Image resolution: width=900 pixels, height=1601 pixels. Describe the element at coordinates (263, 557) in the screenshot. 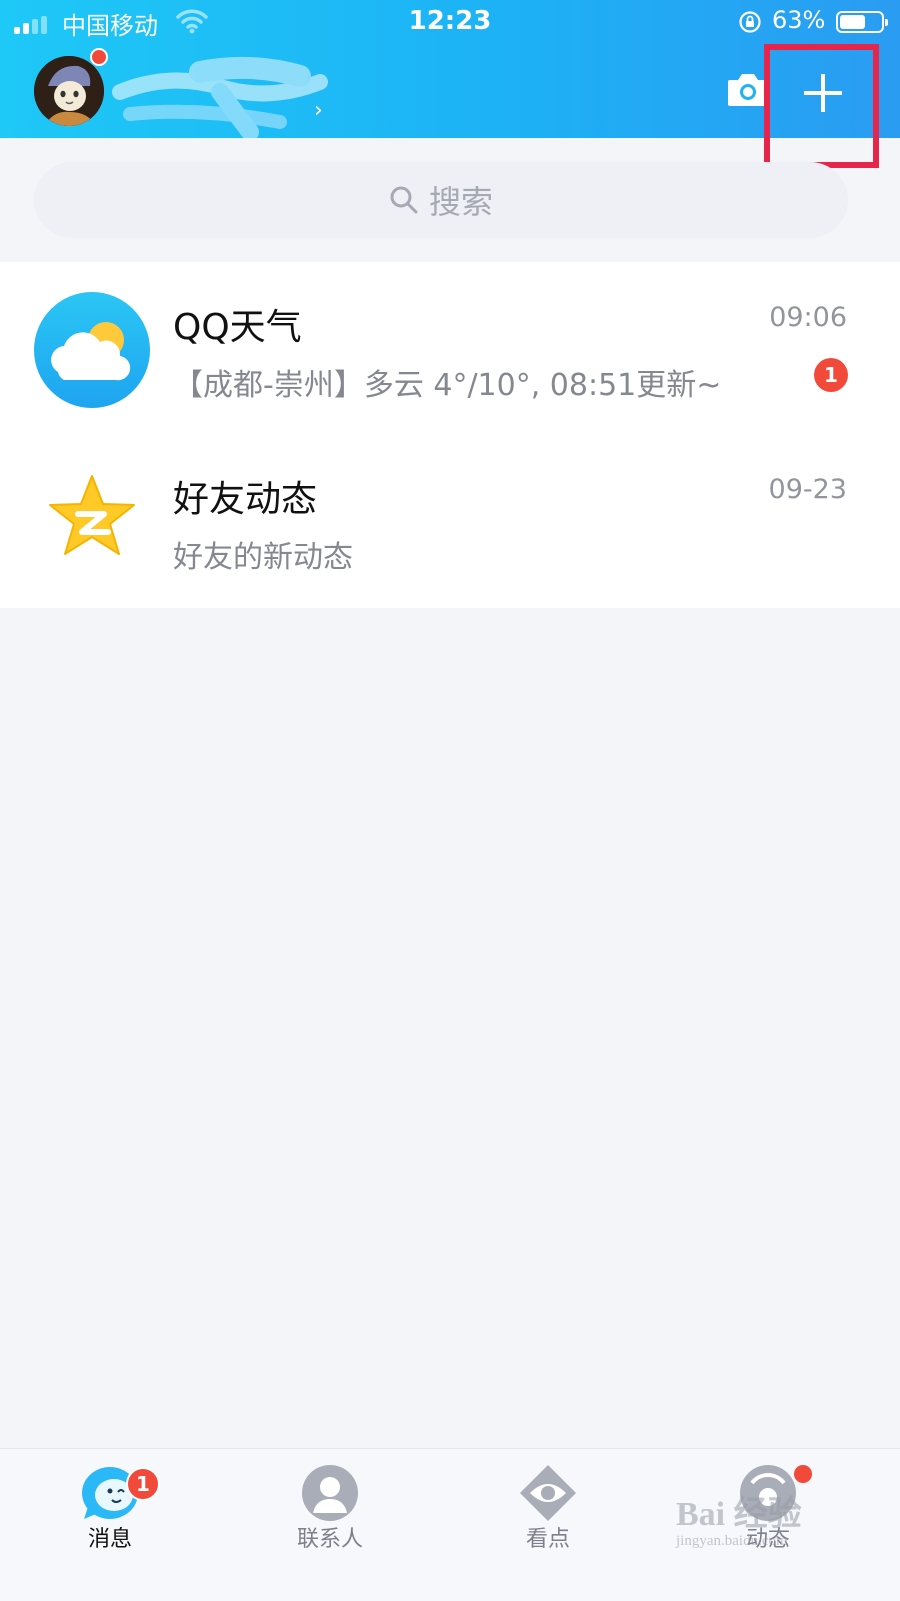

I see `conversation-preview: 好友的新动态` at that location.